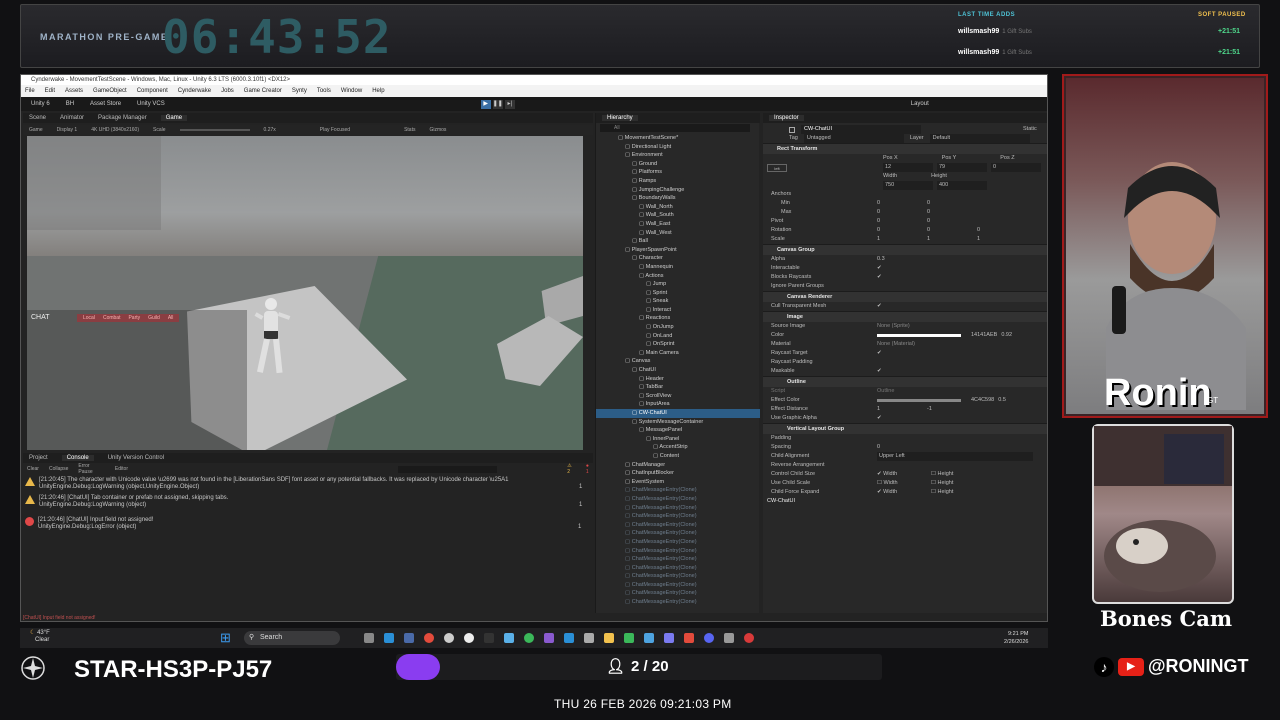  Describe the element at coordinates (902, 212) in the screenshot. I see `max-x-field: 0` at that location.